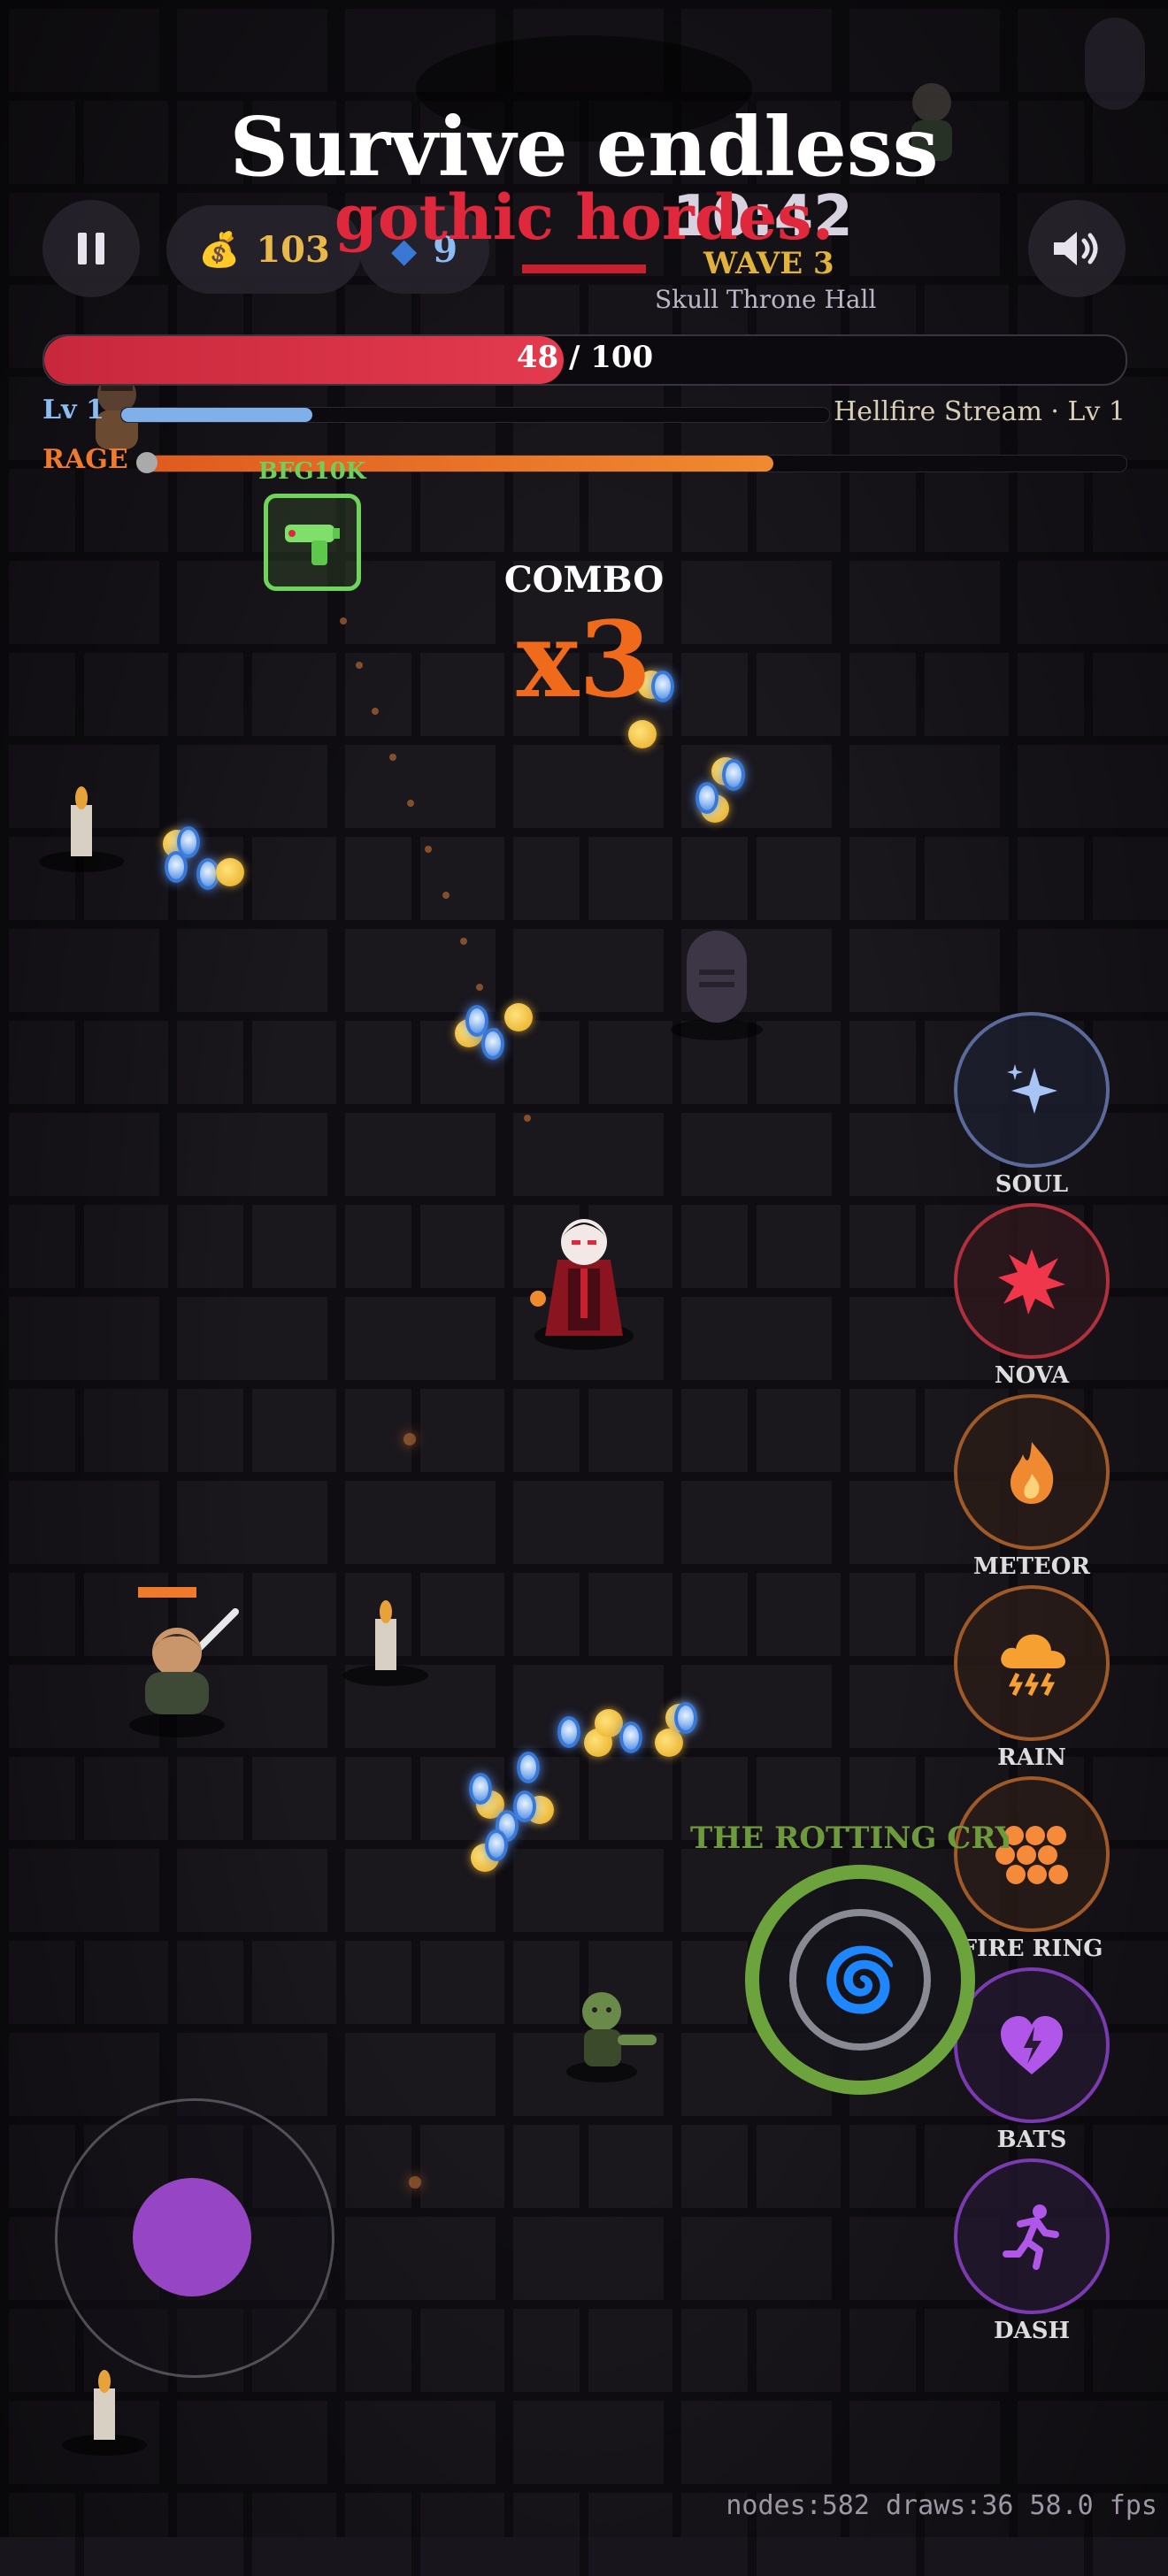 The image size is (1168, 2576). I want to click on flame-icon, so click(1032, 1473).